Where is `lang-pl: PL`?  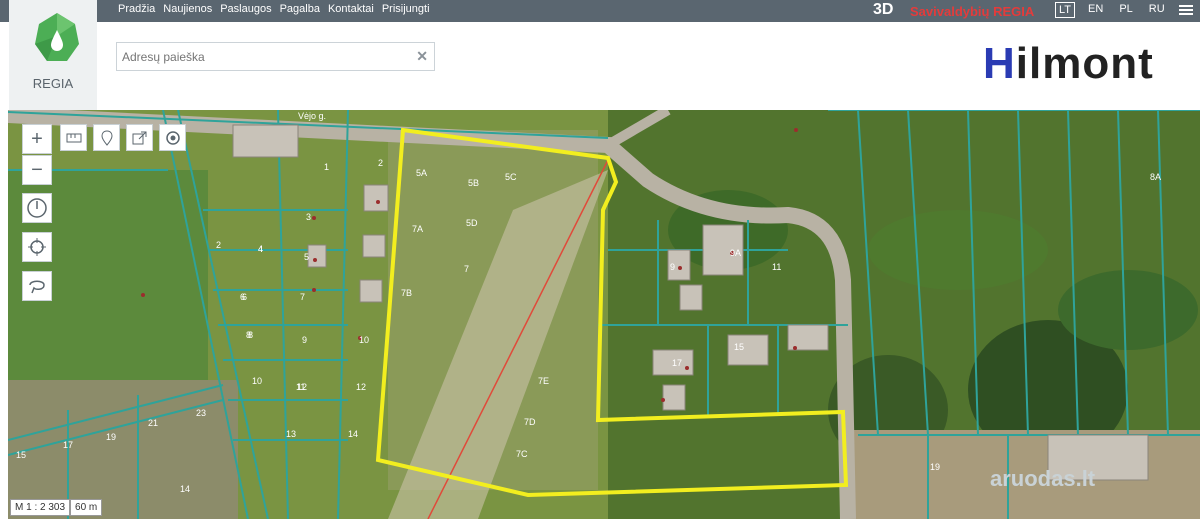
lang-pl: PL is located at coordinates (1125, 10).